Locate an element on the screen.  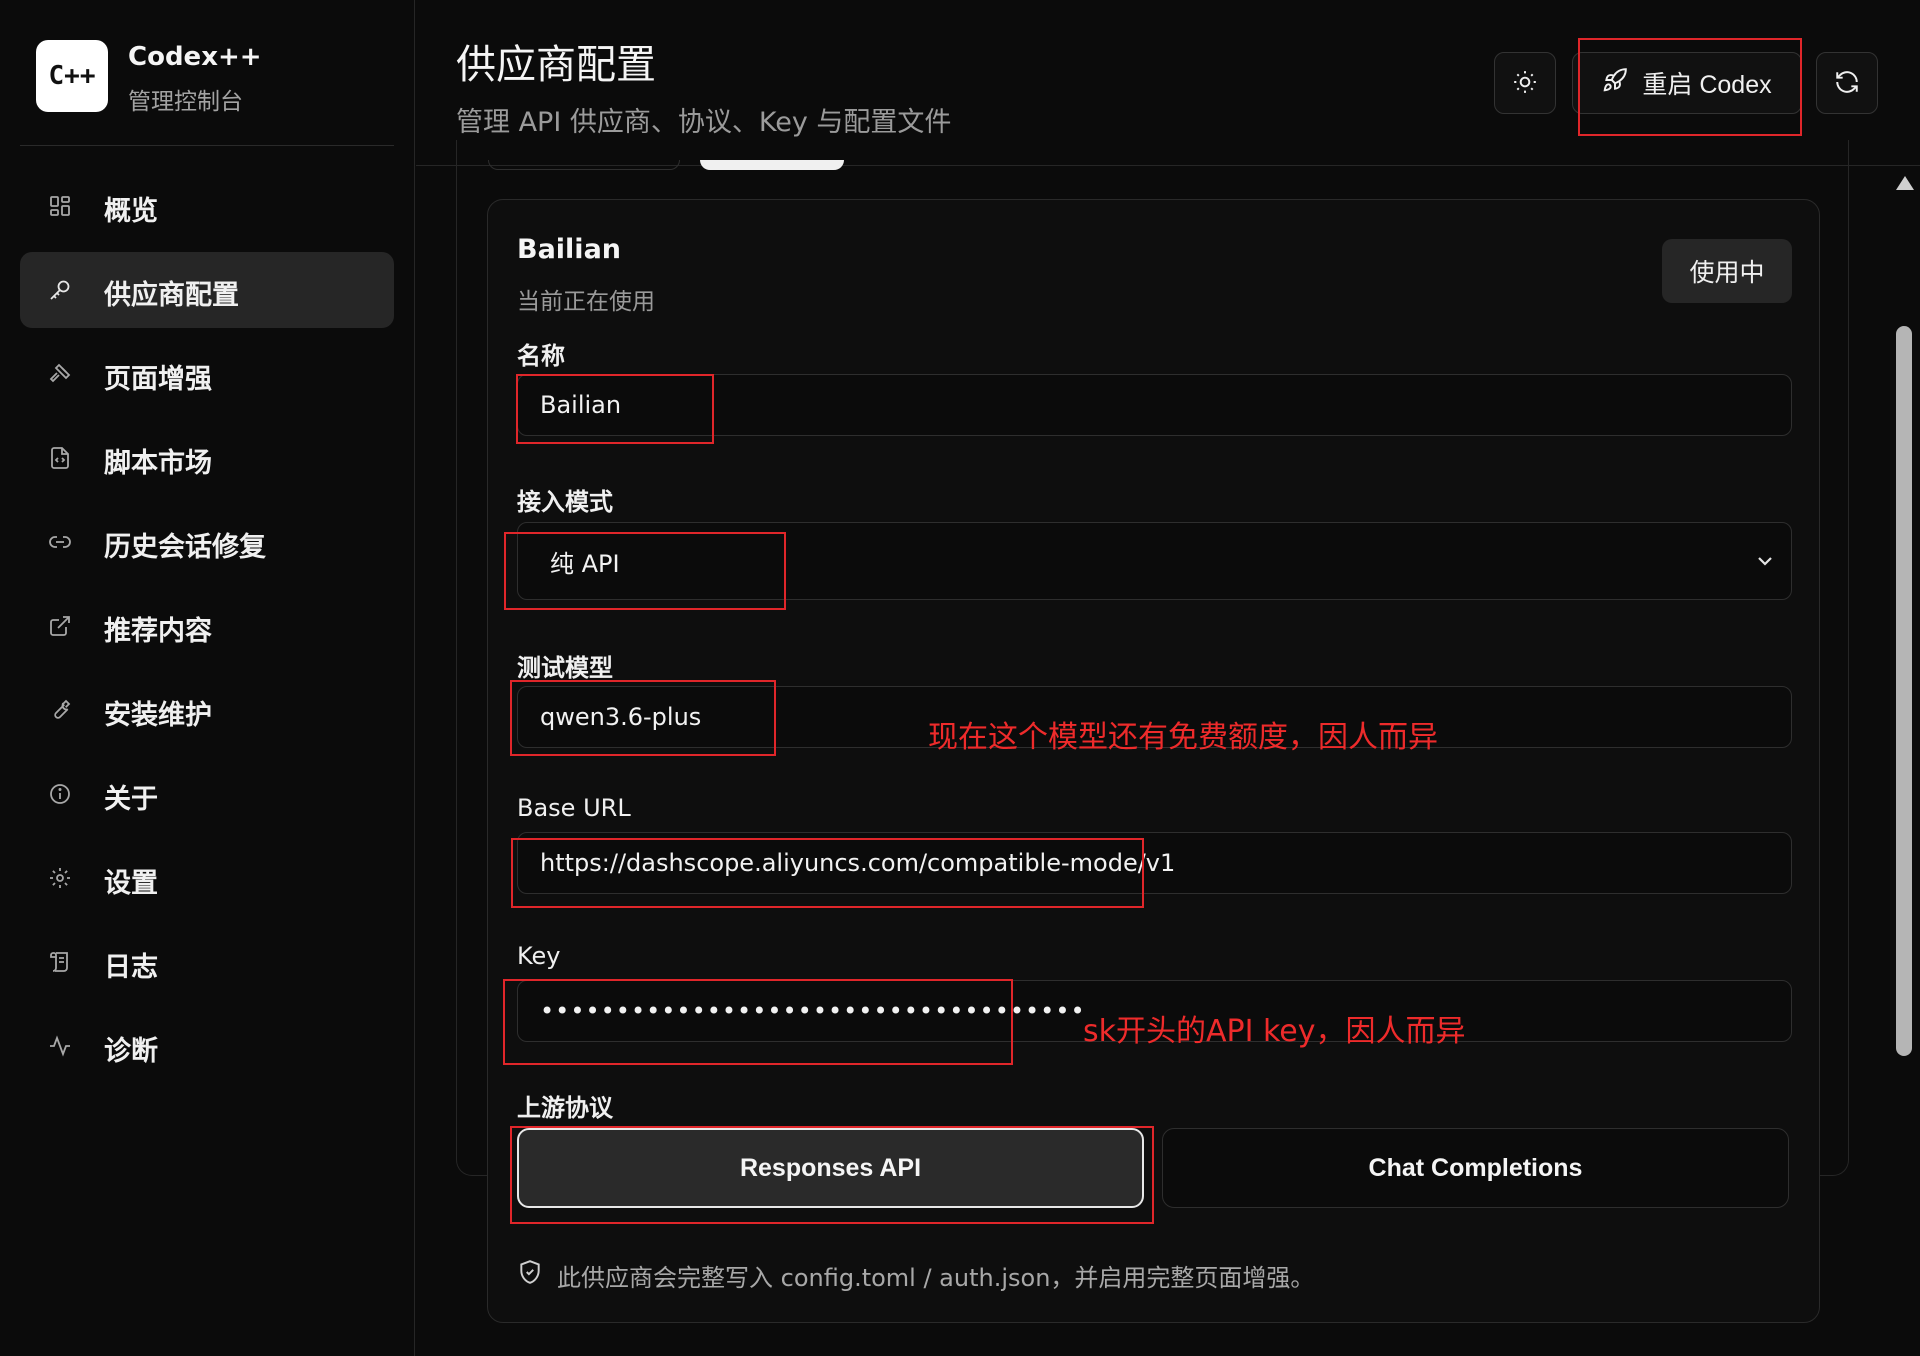
sidebar-item-label: 设置 is located at coordinates (131, 883).